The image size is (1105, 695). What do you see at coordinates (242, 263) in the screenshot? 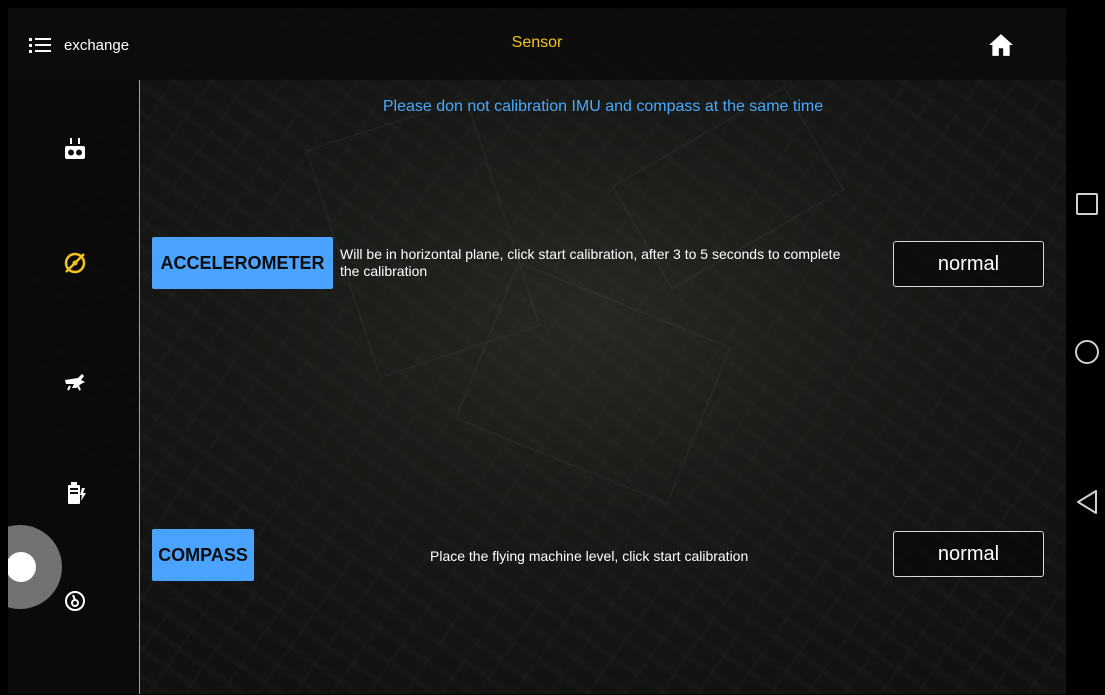
I see `accelerometer-calibrate-button: ACCELEROMETER` at bounding box center [242, 263].